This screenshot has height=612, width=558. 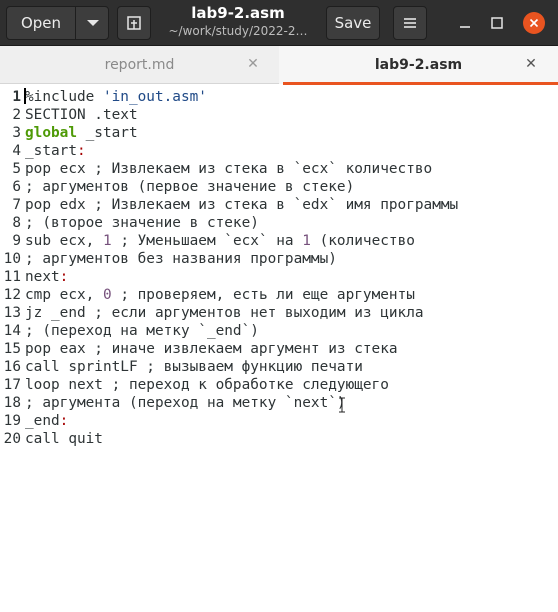 What do you see at coordinates (279, 331) in the screenshot?
I see `code-line: 14; (переход на метку `_end`)` at bounding box center [279, 331].